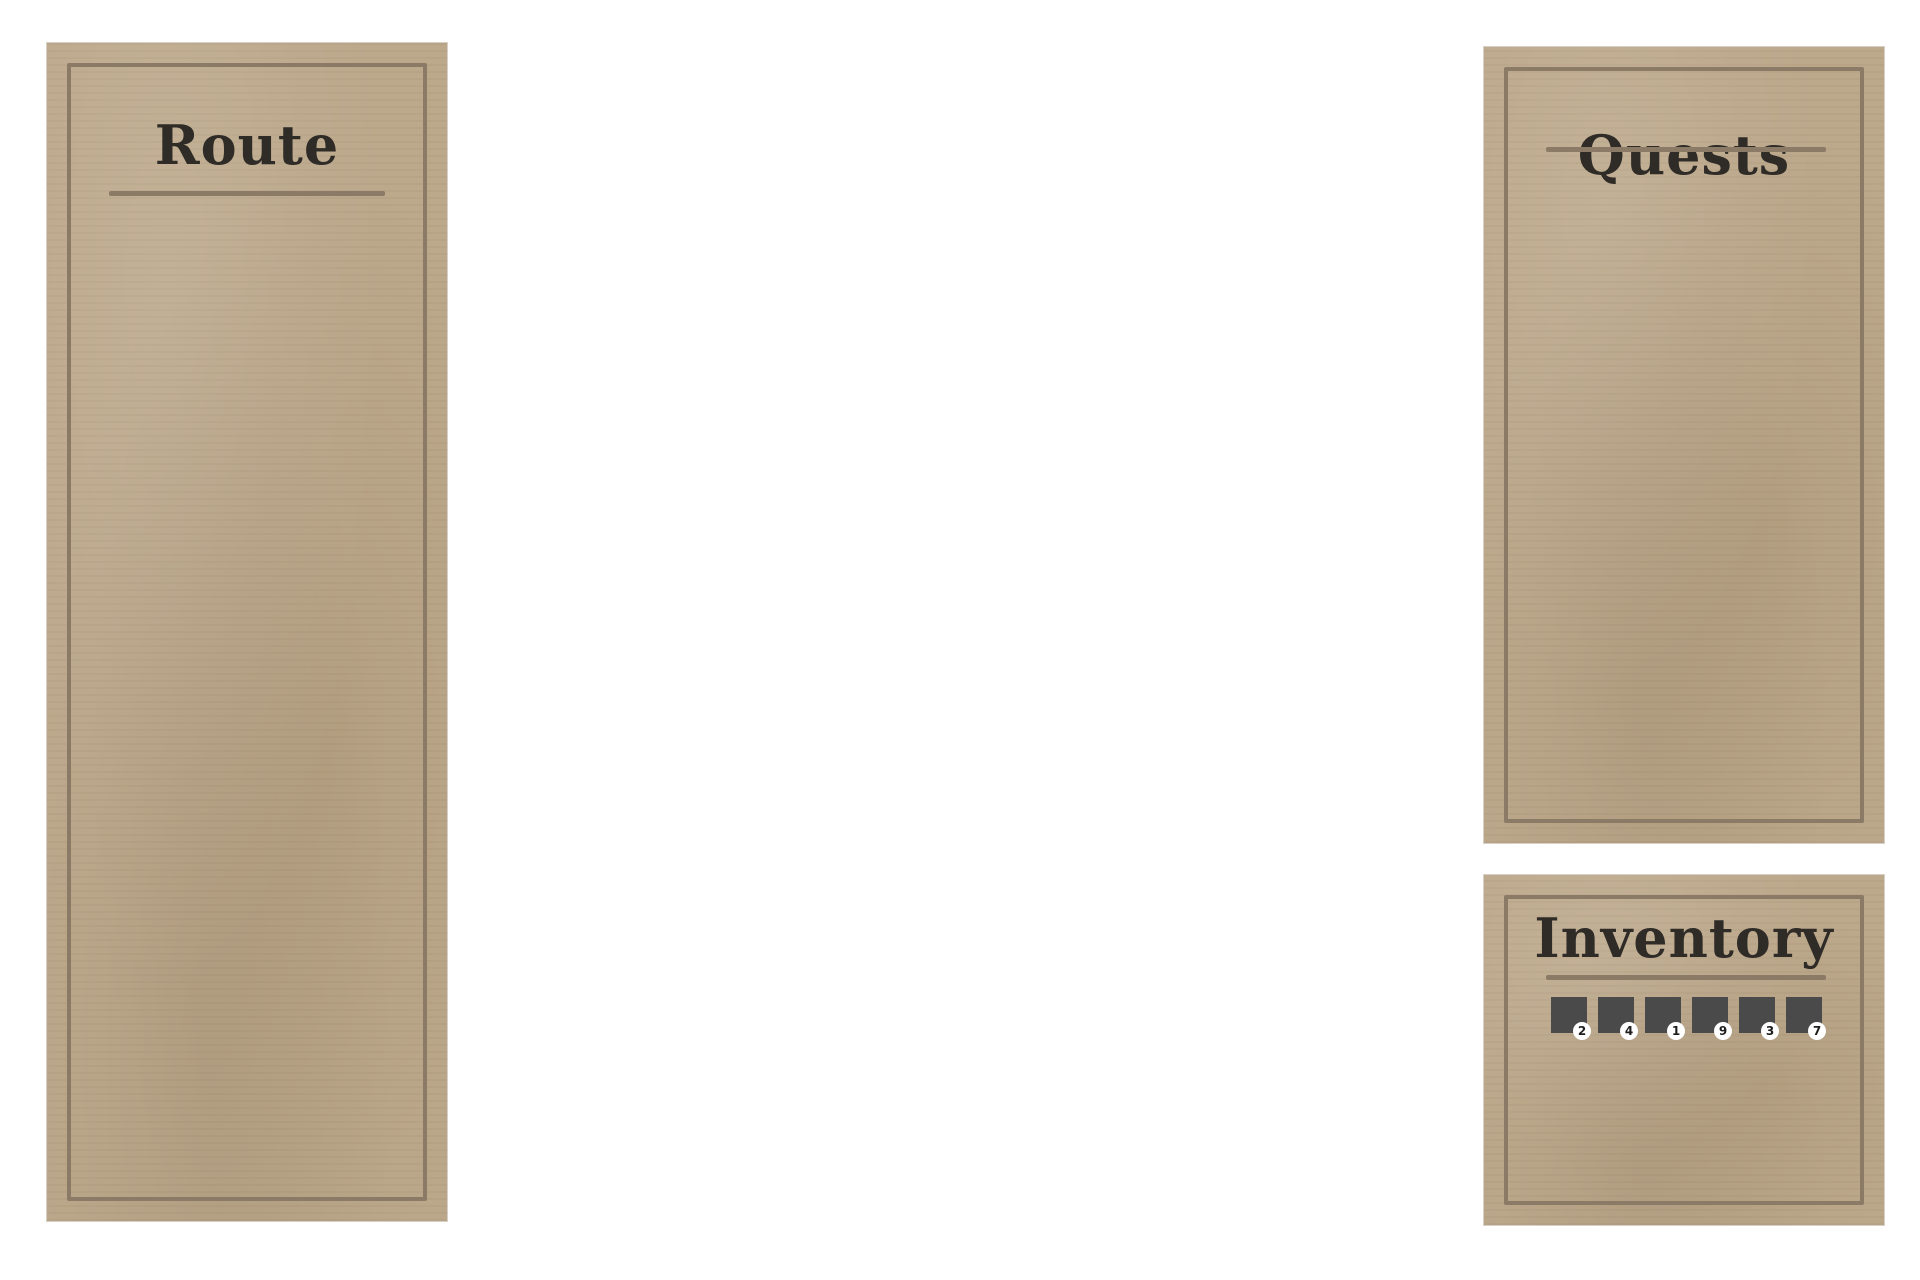 This screenshot has height=1280, width=1920. I want to click on quests-title: Quests, so click(1684, 155).